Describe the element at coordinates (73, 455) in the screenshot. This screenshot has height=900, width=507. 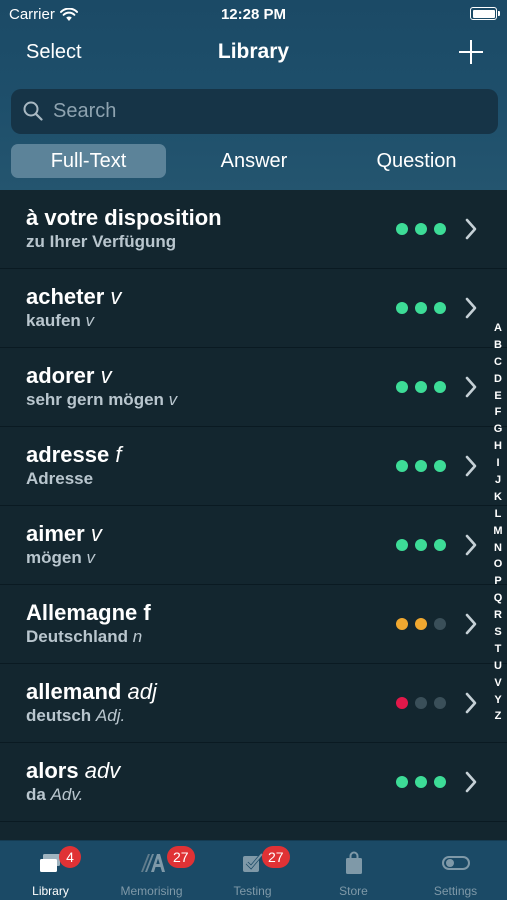
I see `term: adresse f` at that location.